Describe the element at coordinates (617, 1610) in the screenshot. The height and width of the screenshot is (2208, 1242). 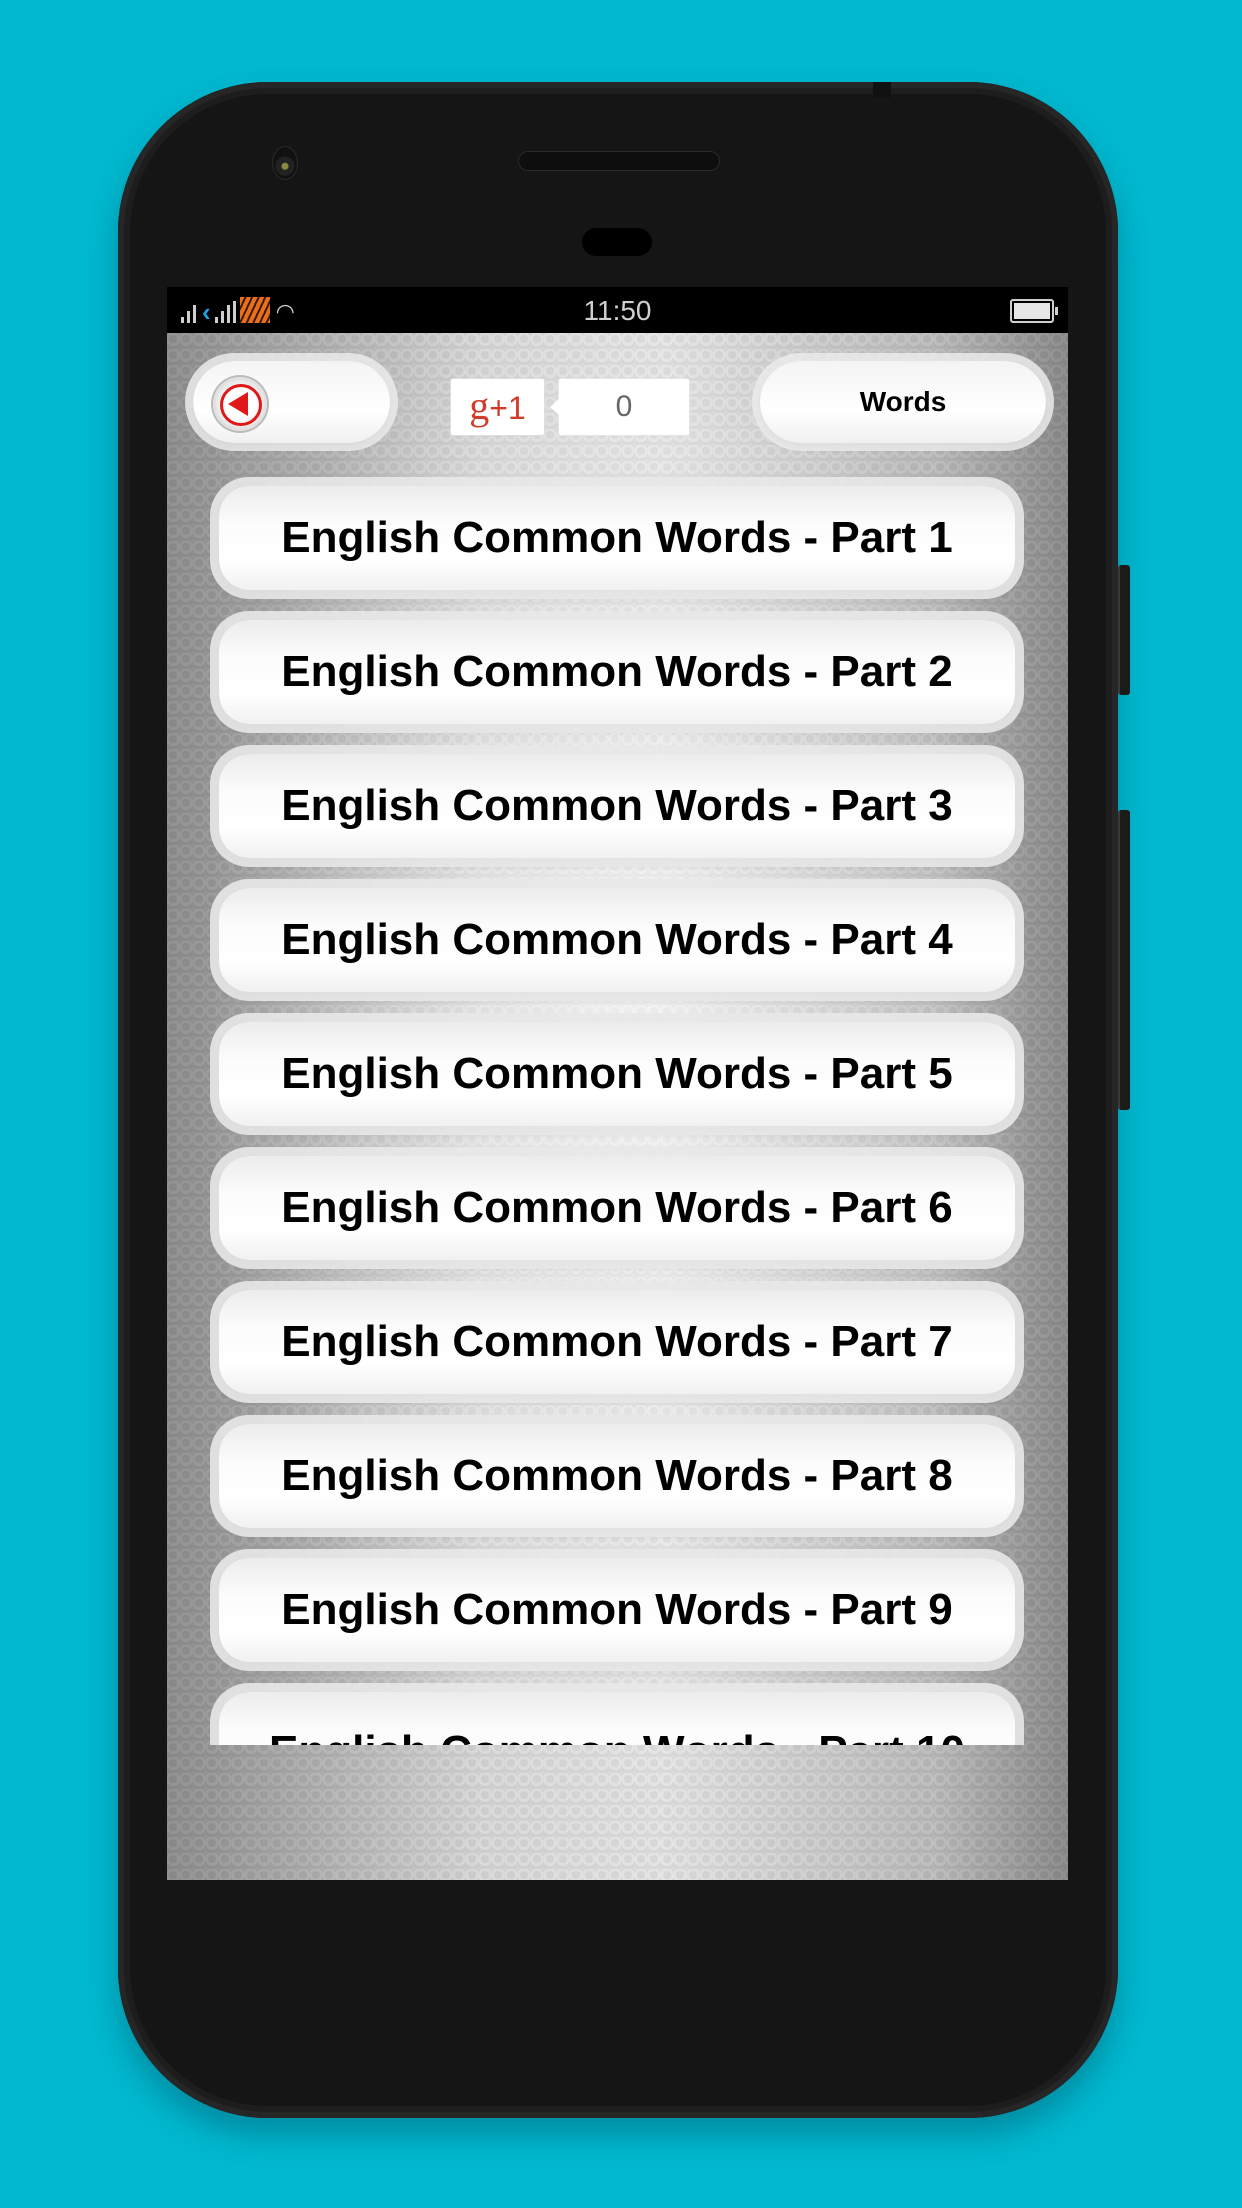
I see `list-item: English Common Words - Part 9` at that location.